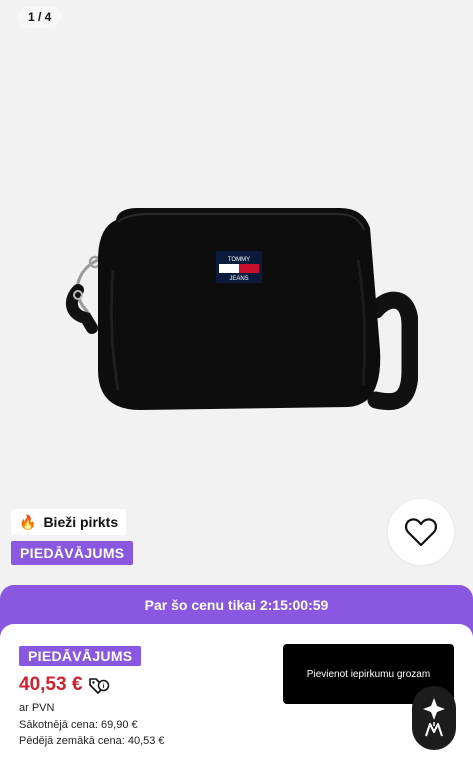 This screenshot has width=473, height=768. I want to click on bestseller-label: Bieži pirkts, so click(81, 522).